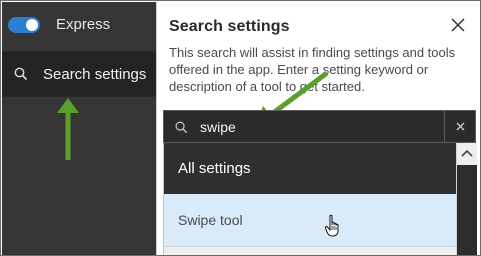 The height and width of the screenshot is (256, 481). Describe the element at coordinates (331, 225) in the screenshot. I see `hand-cursor-icon` at that location.